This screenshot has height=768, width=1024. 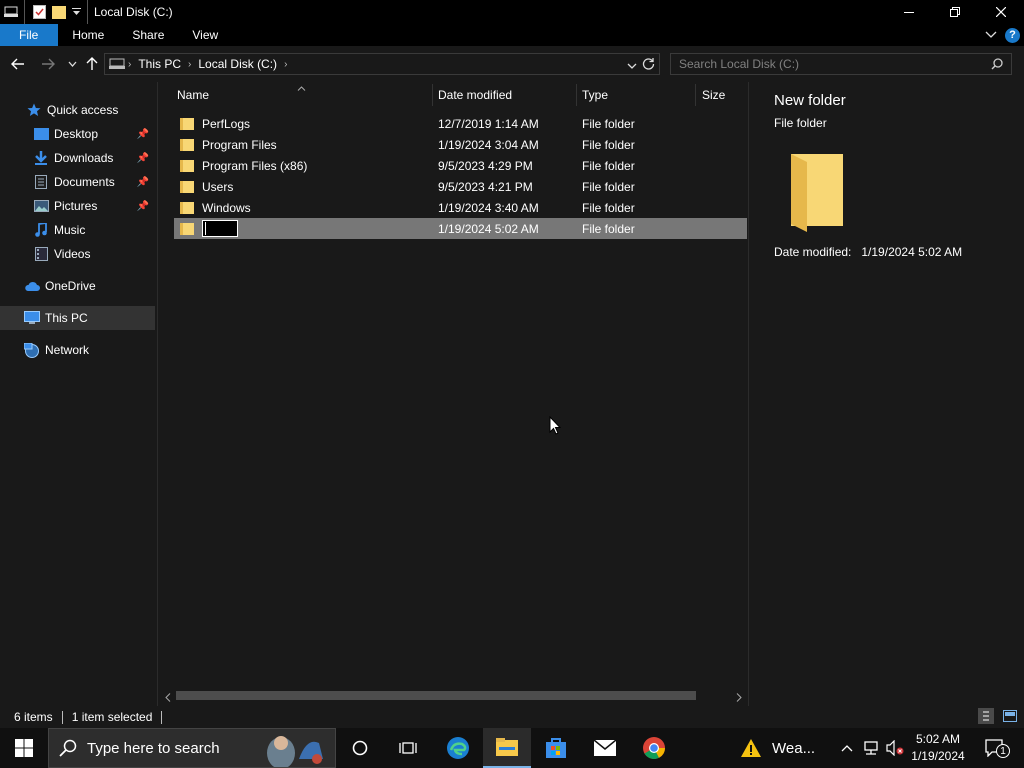 I want to click on show-hidden-icons-button, so click(x=847, y=748).